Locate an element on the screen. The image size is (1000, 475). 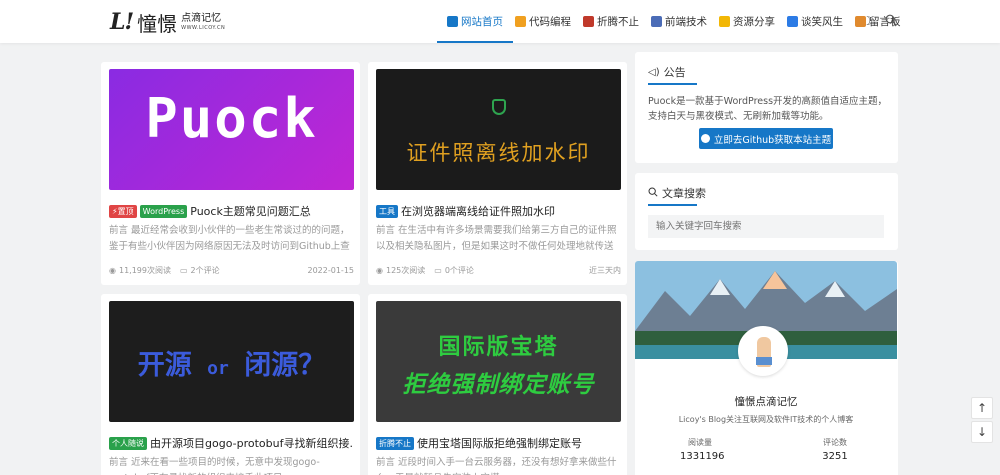
post-date: 近三天内 is located at coordinates (605, 270).